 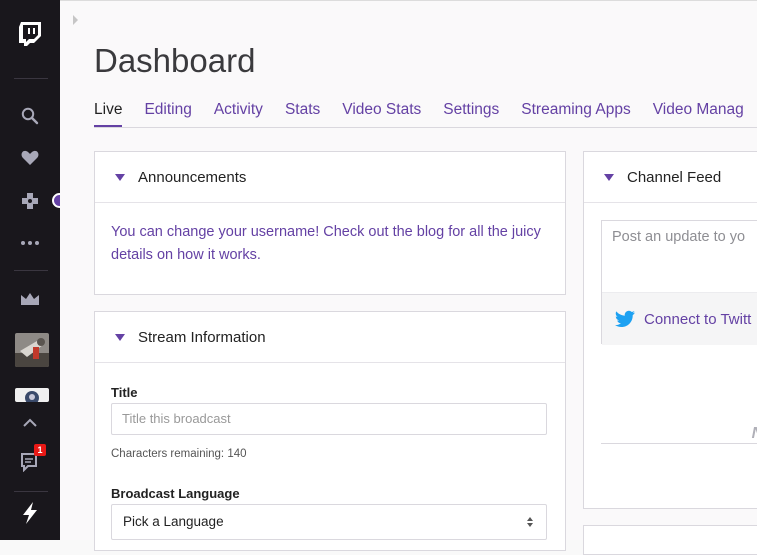 I want to click on next-panel, so click(x=670, y=540).